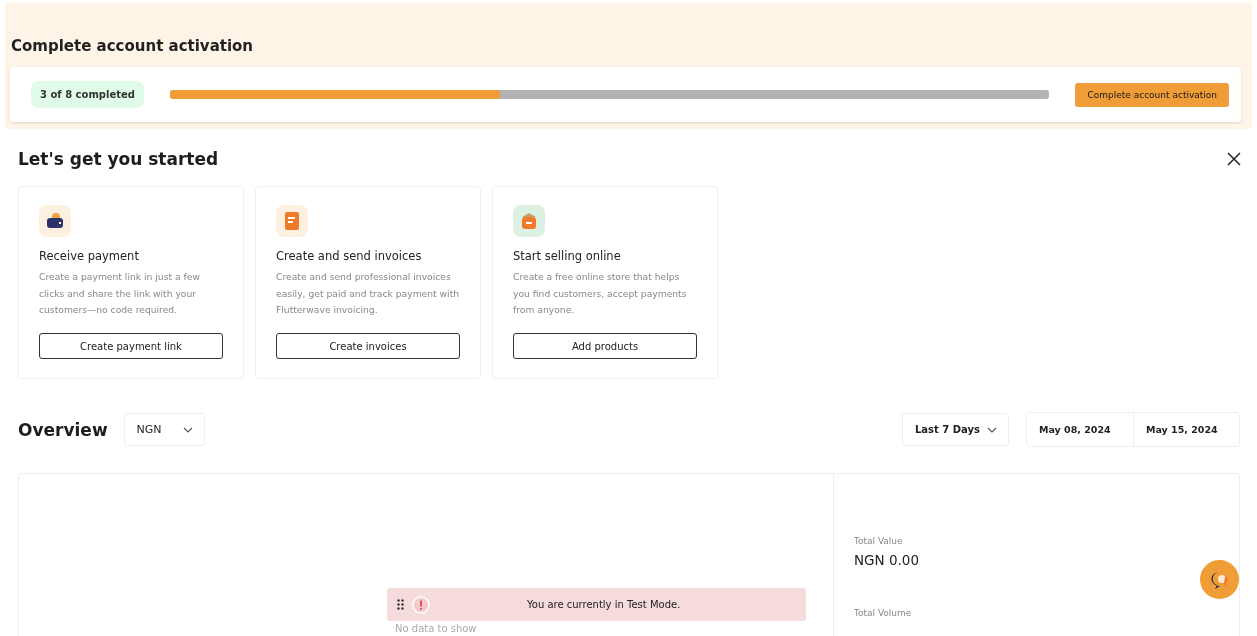  Describe the element at coordinates (118, 159) in the screenshot. I see `section-title: Let's get you started` at that location.